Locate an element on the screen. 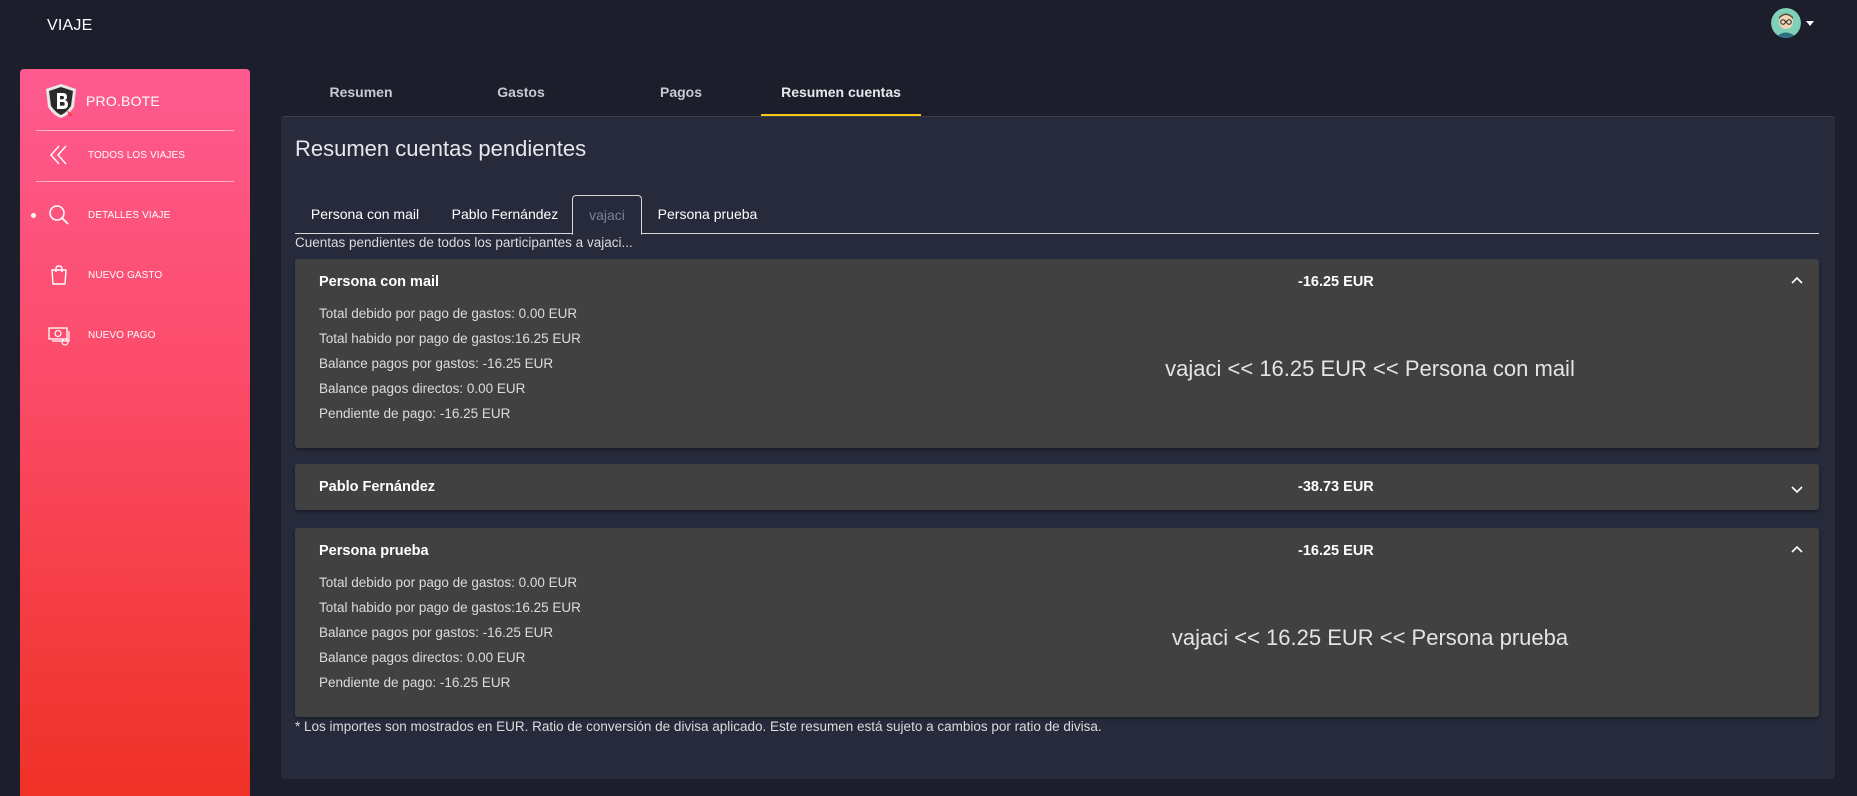 This screenshot has width=1857, height=796. sidebar-item-label: TODOS LOS VIAJES is located at coordinates (137, 155).